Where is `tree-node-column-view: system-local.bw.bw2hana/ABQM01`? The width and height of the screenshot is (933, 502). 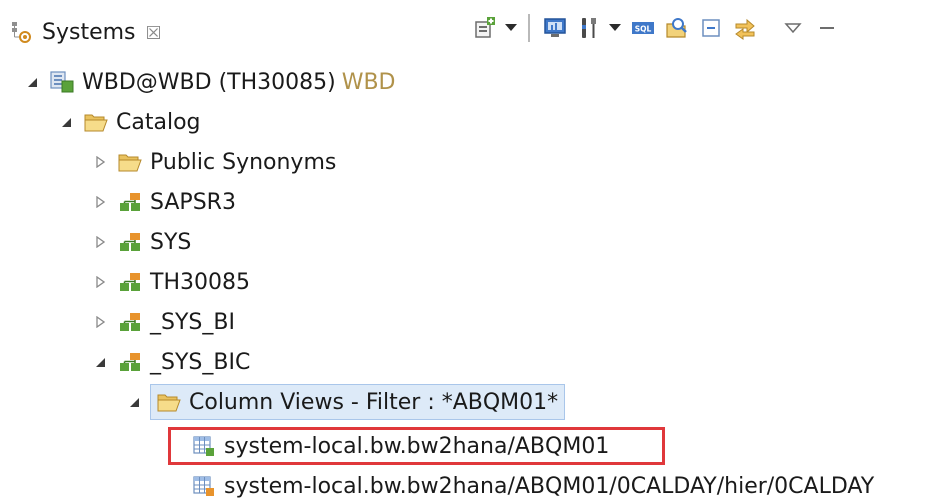
tree-node-column-view: system-local.bw.bw2hana/ABQM01 is located at coordinates (399, 446).